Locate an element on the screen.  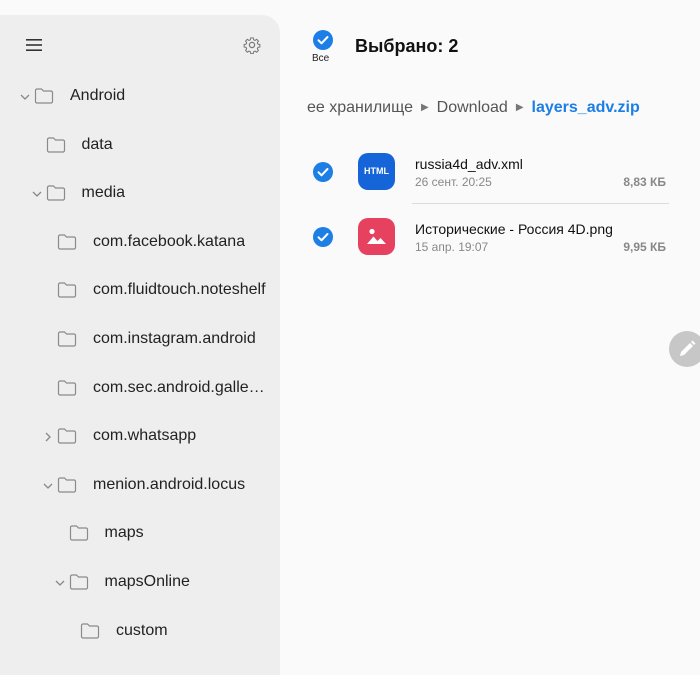
sidebar-item-folder: com.facebook.katana is located at coordinates (140, 243).